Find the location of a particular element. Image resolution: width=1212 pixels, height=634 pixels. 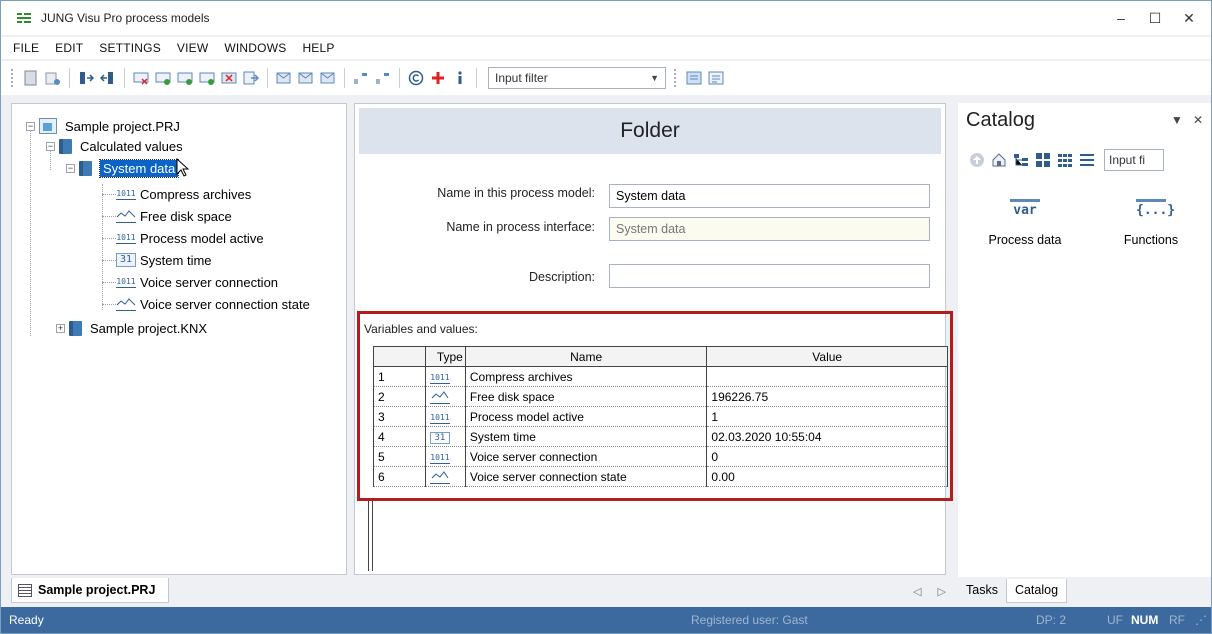

iface-input: System data is located at coordinates (769, 229).